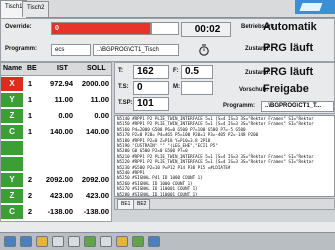 This screenshot has width=335, height=250. Describe the element at coordinates (123, 87) in the screenshot. I see `param-ts-label: T.S:` at that location.